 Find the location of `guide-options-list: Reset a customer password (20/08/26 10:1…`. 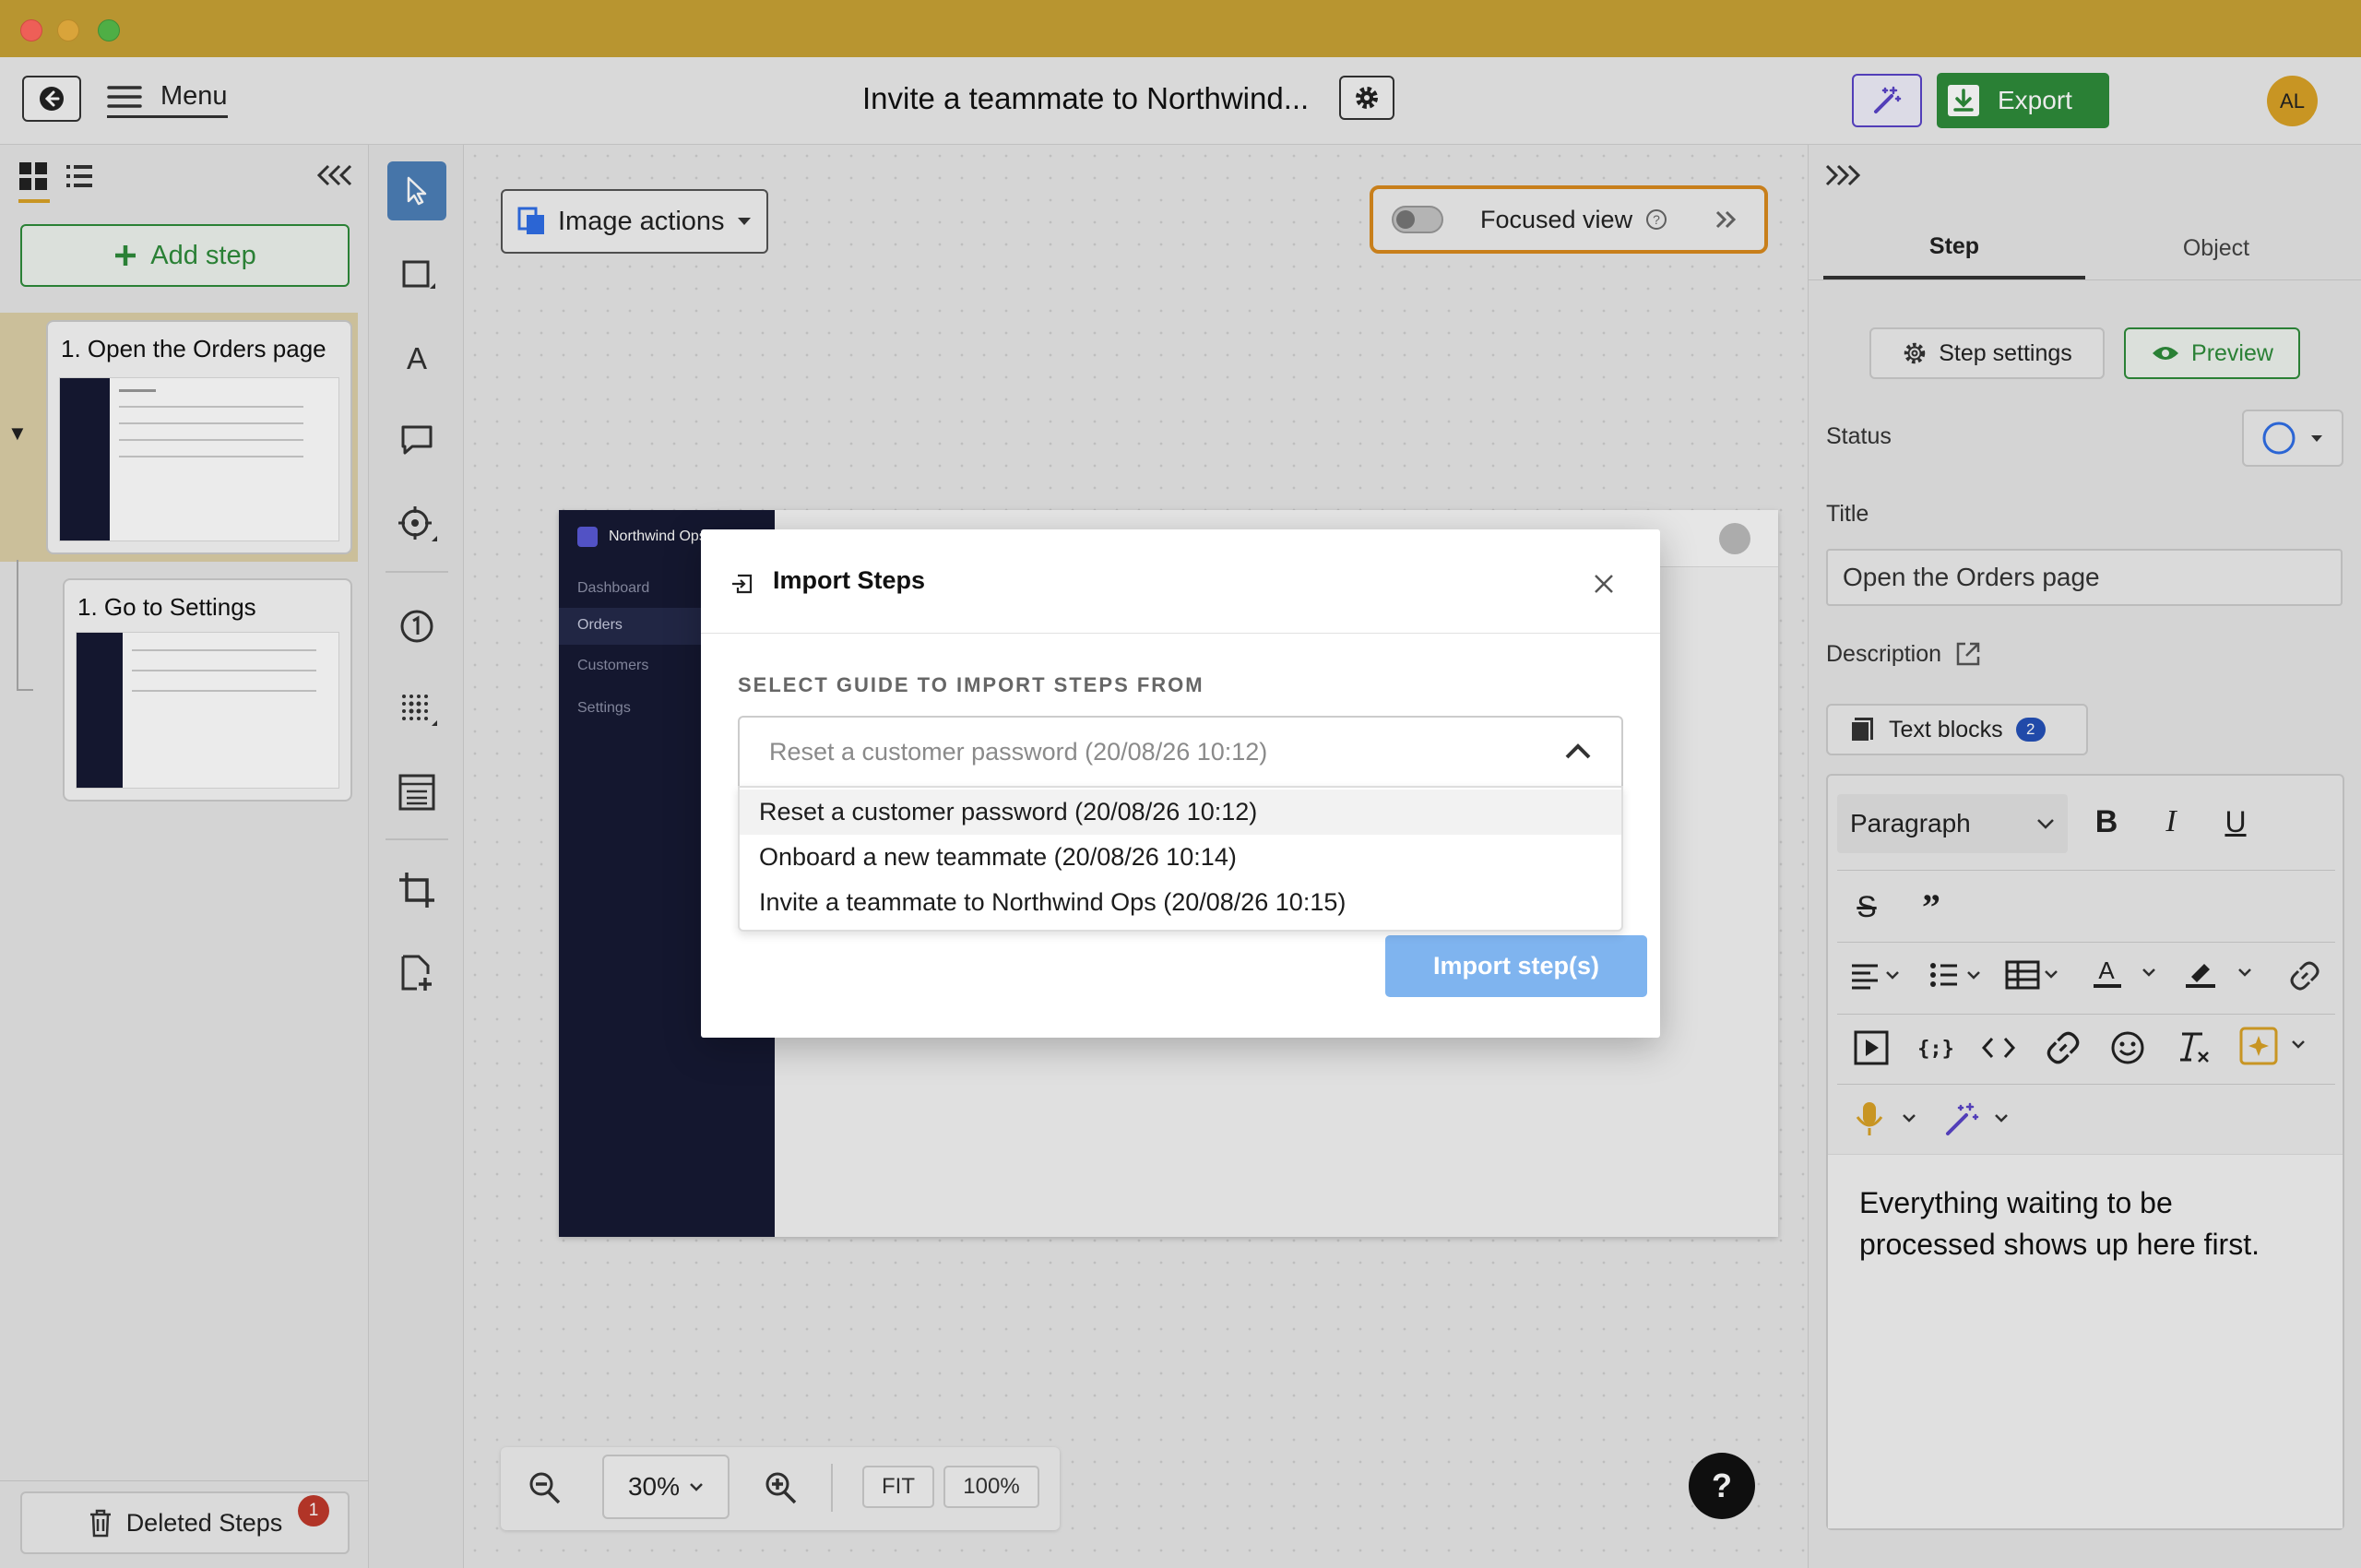

guide-options-list: Reset a customer password (20/08/26 10:1… is located at coordinates (1180, 859).